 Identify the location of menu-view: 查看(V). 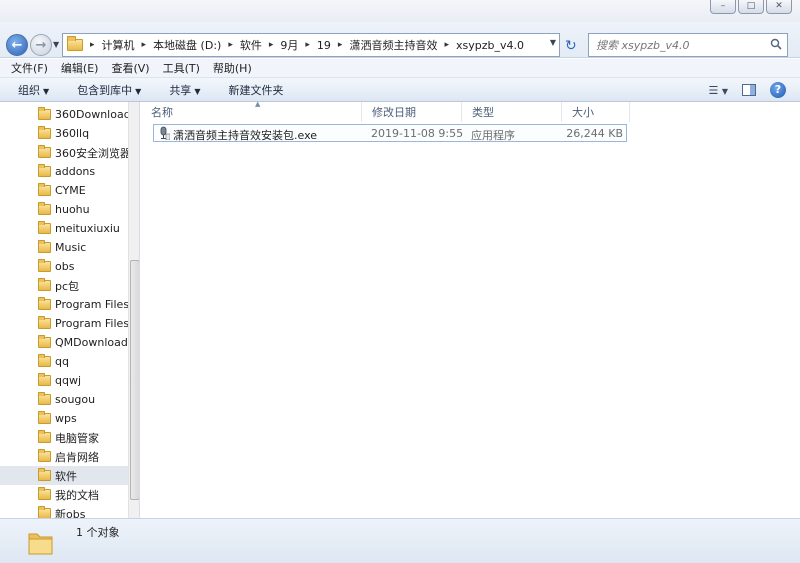
(130, 68).